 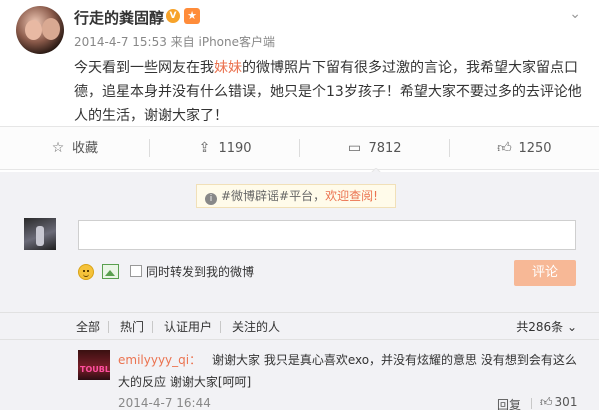 What do you see at coordinates (192, 16) in the screenshot?
I see `member-badge-icon: ★` at bounding box center [192, 16].